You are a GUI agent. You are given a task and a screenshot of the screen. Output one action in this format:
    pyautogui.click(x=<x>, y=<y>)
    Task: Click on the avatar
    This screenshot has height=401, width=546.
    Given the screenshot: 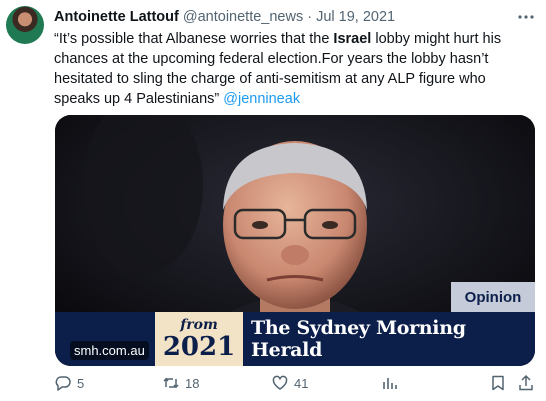 What is the action you would take?
    pyautogui.click(x=25, y=25)
    